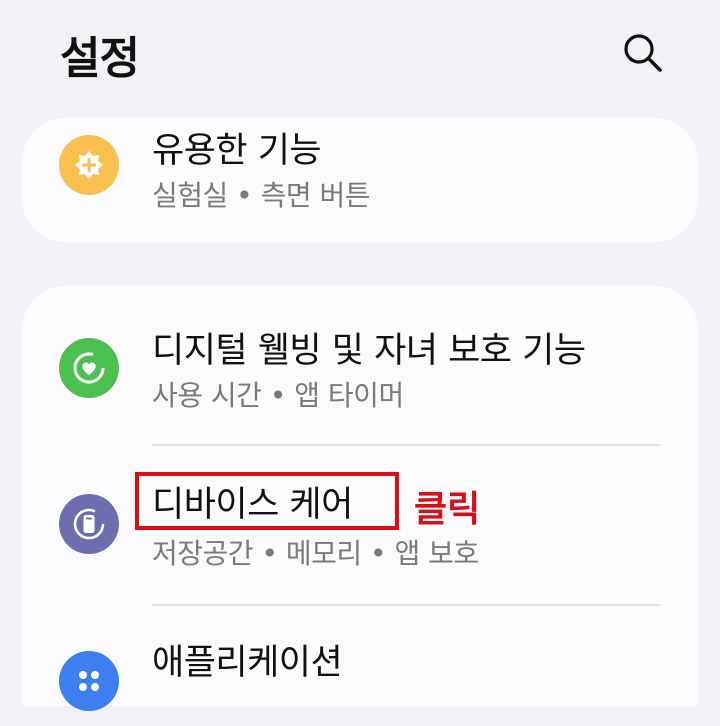  What do you see at coordinates (89, 681) in the screenshot?
I see `apps-icon` at bounding box center [89, 681].